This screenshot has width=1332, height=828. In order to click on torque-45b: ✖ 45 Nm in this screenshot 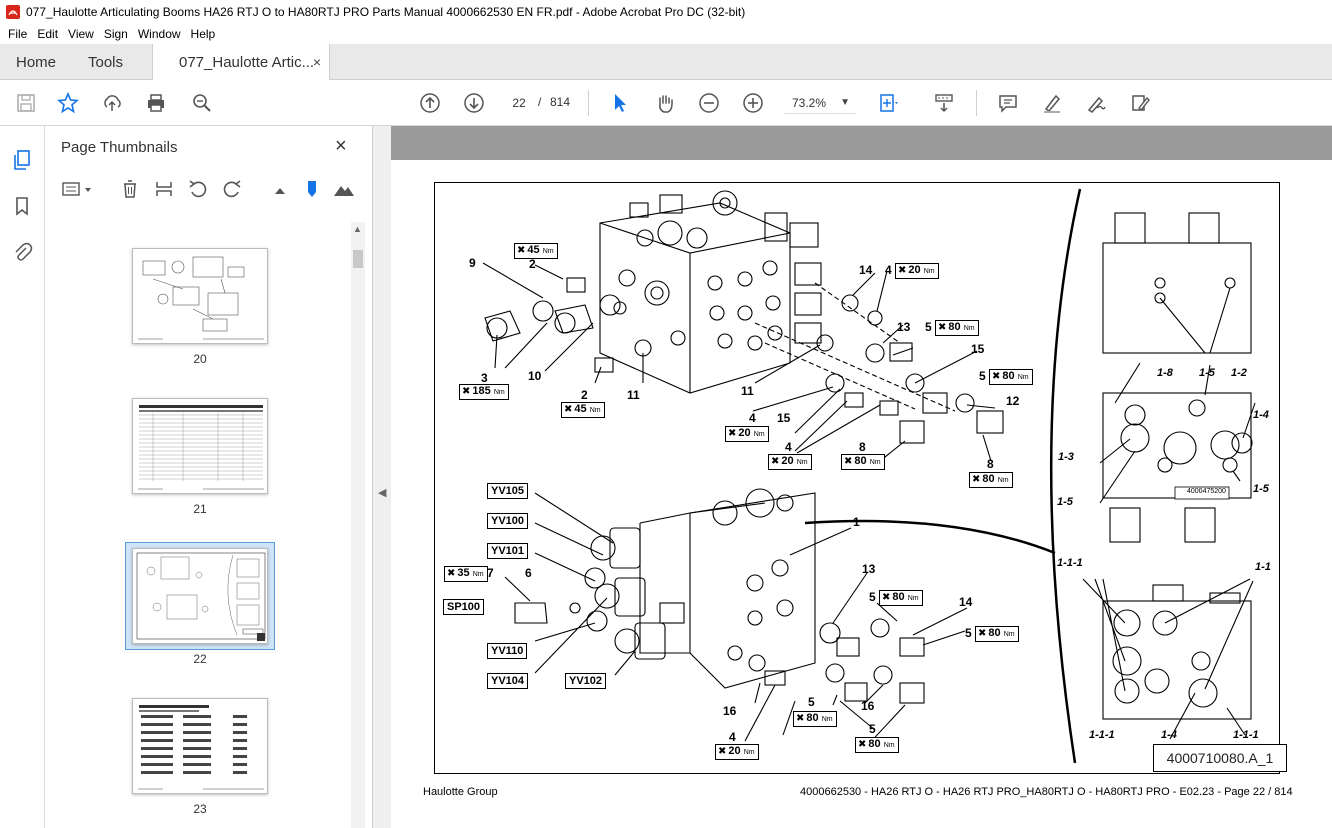, I will do `click(583, 410)`.